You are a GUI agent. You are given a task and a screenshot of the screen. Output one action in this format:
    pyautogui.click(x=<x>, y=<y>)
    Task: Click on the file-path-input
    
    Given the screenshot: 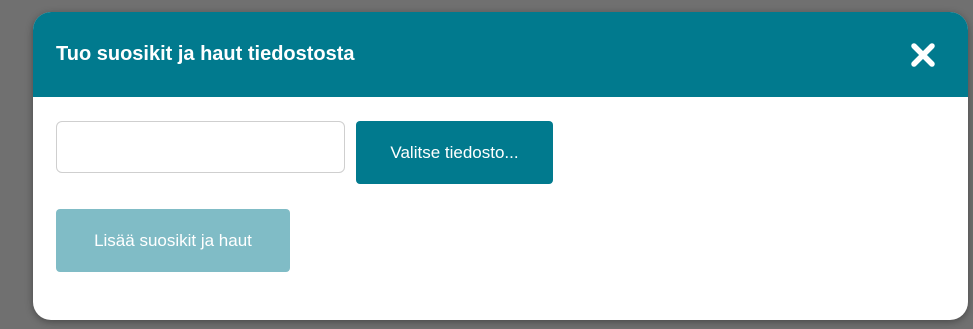 What is the action you would take?
    pyautogui.click(x=200, y=147)
    